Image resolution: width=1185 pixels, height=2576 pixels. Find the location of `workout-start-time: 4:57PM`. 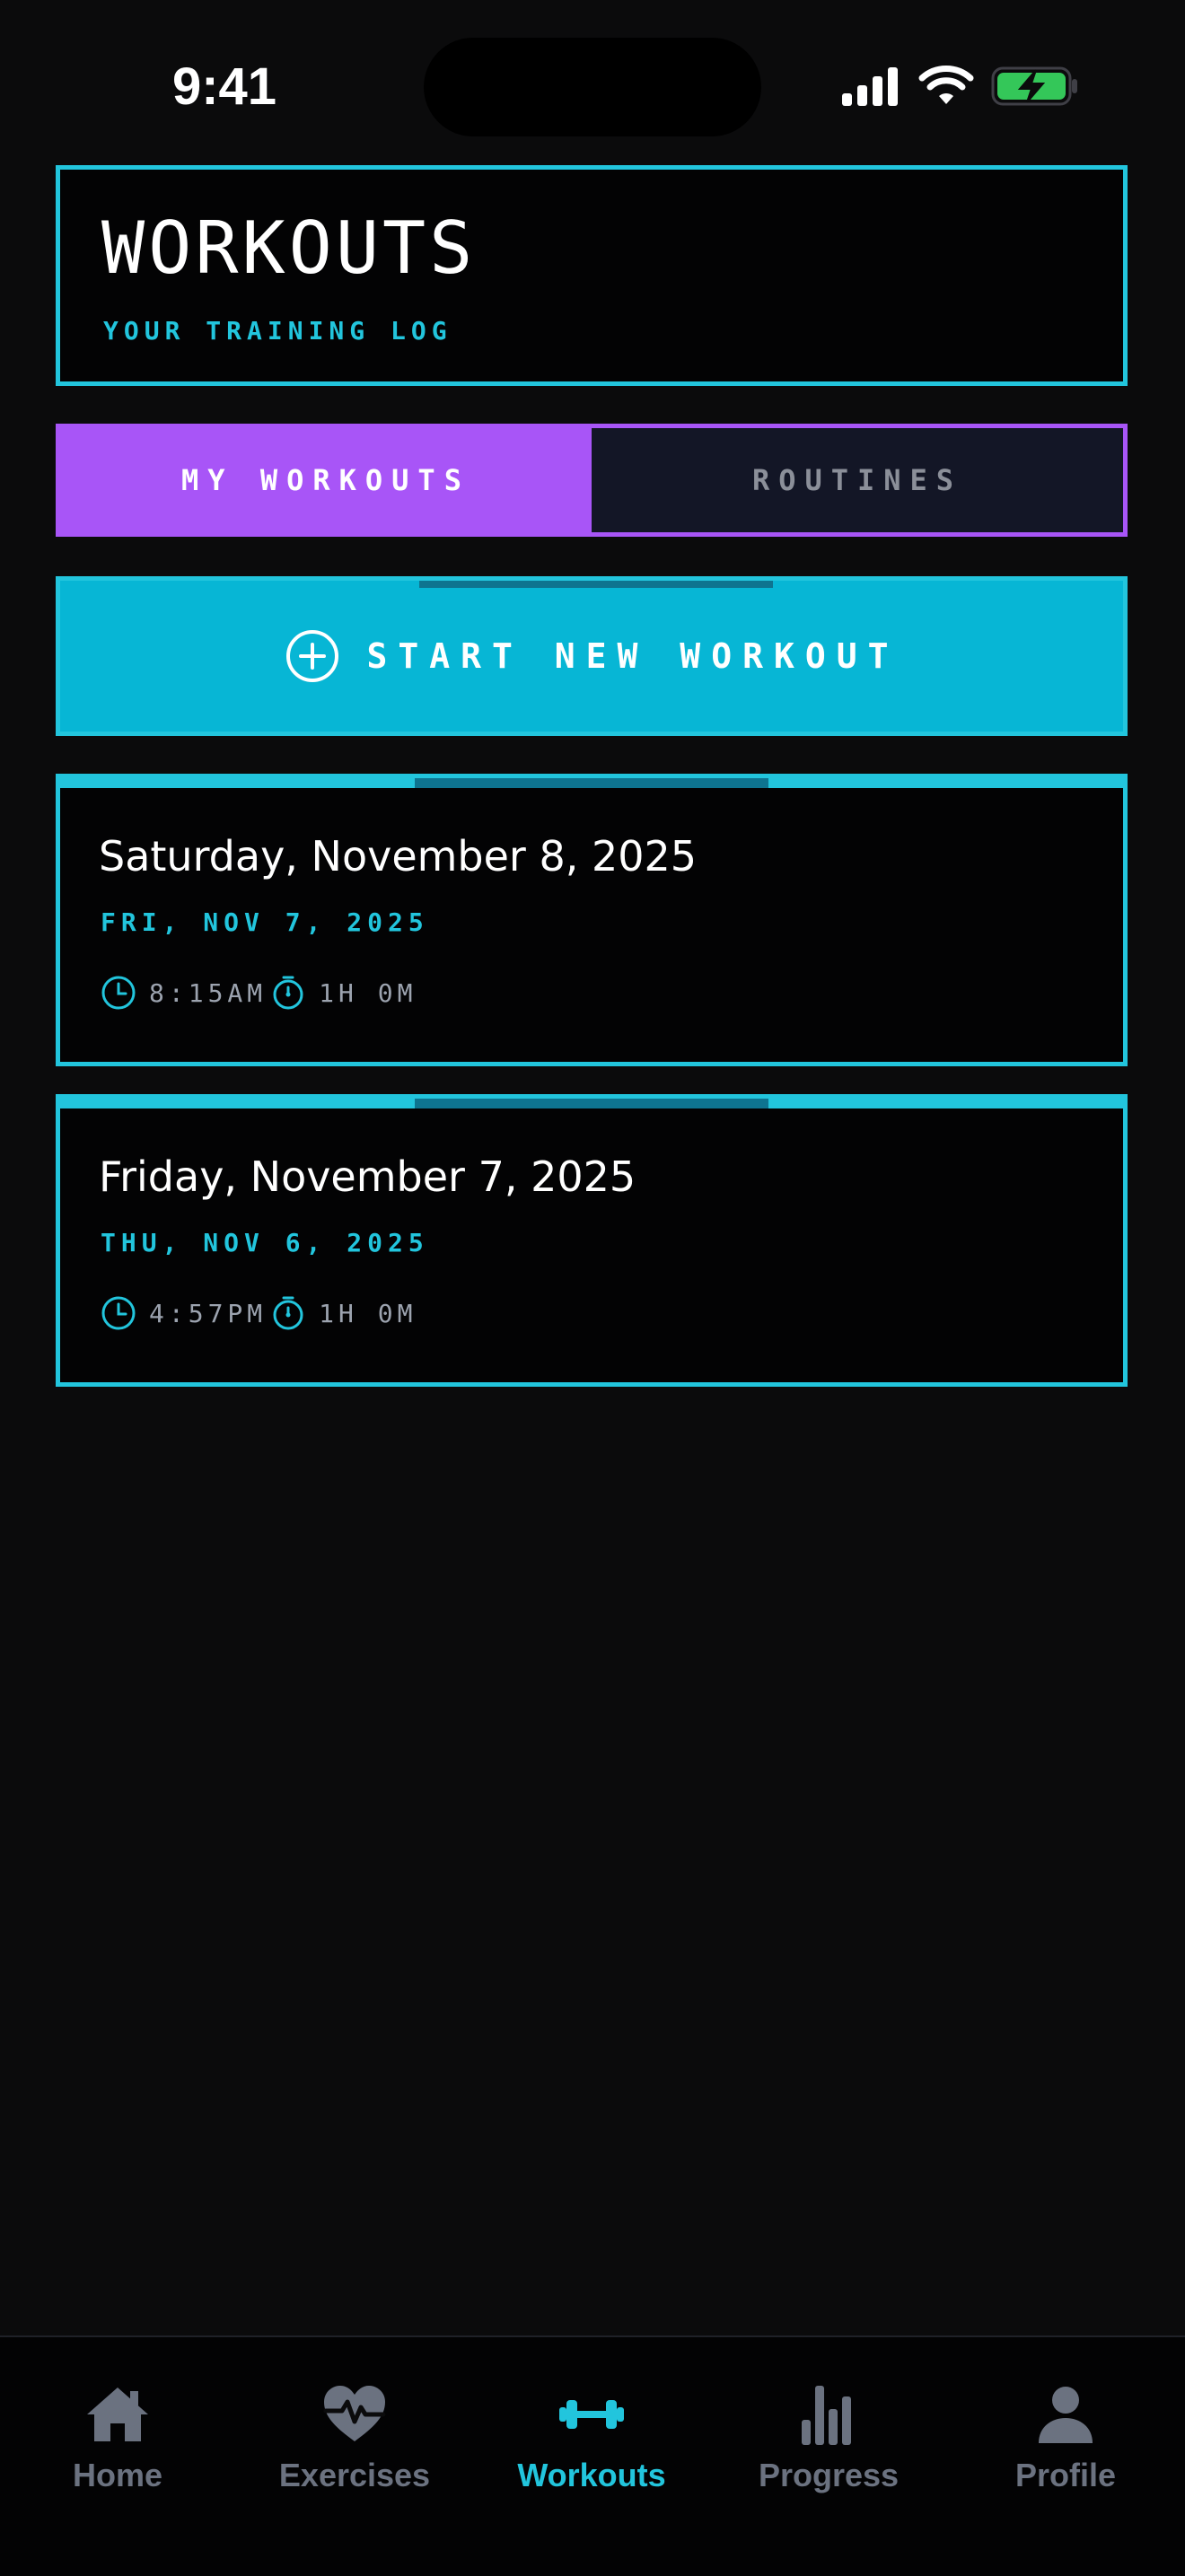

workout-start-time: 4:57PM is located at coordinates (208, 1313).